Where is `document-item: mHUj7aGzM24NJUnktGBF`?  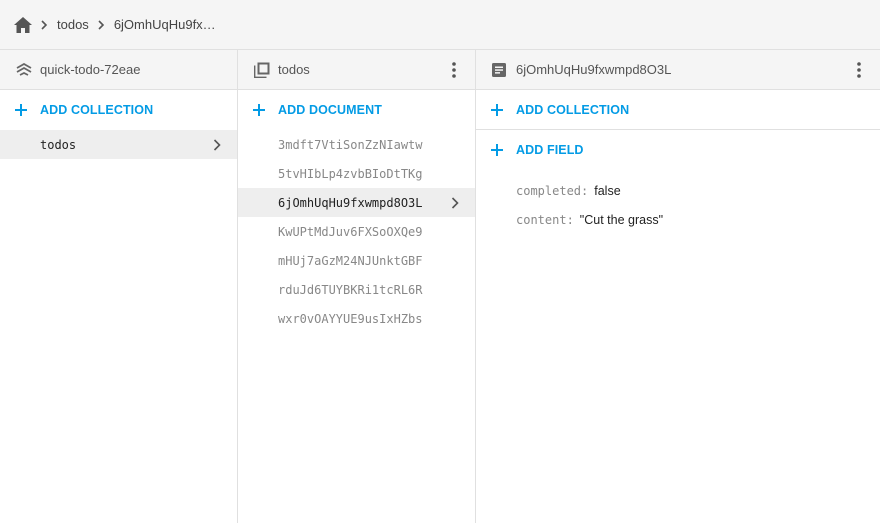 document-item: mHUj7aGzM24NJUnktGBF is located at coordinates (356, 260).